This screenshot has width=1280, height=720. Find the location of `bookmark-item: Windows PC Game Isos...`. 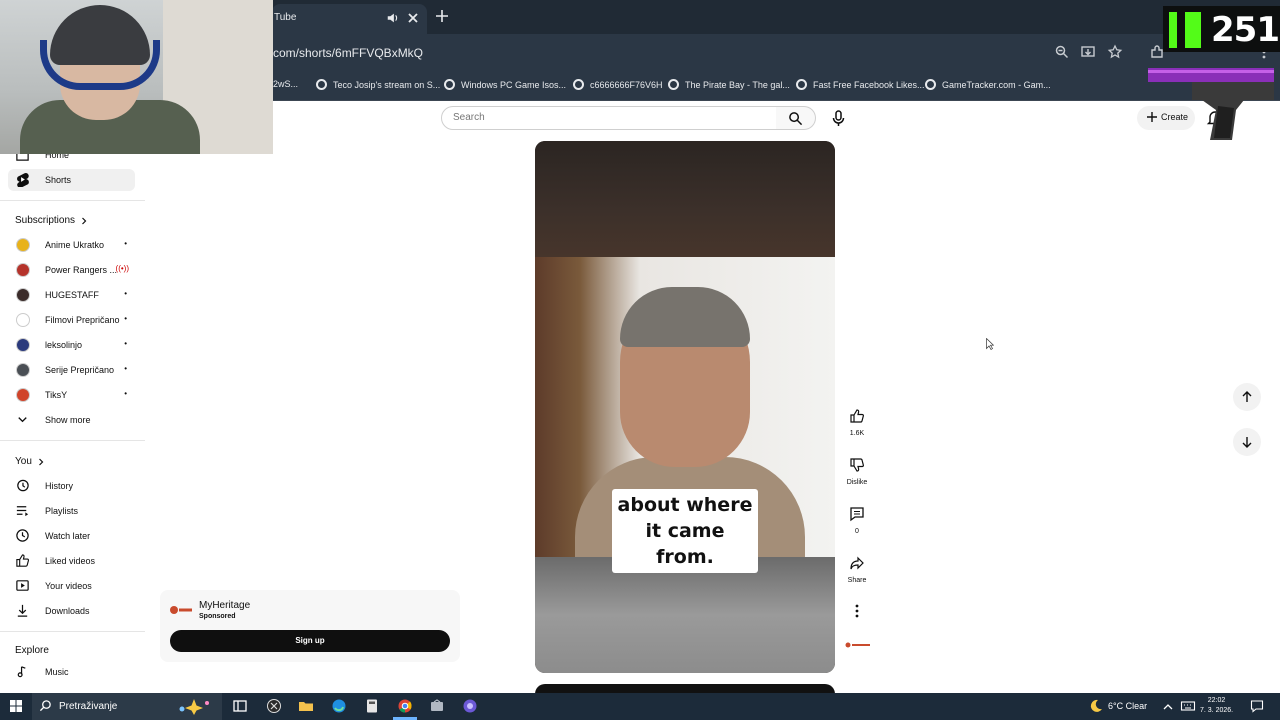

bookmark-item: Windows PC Game Isos... is located at coordinates (505, 84).